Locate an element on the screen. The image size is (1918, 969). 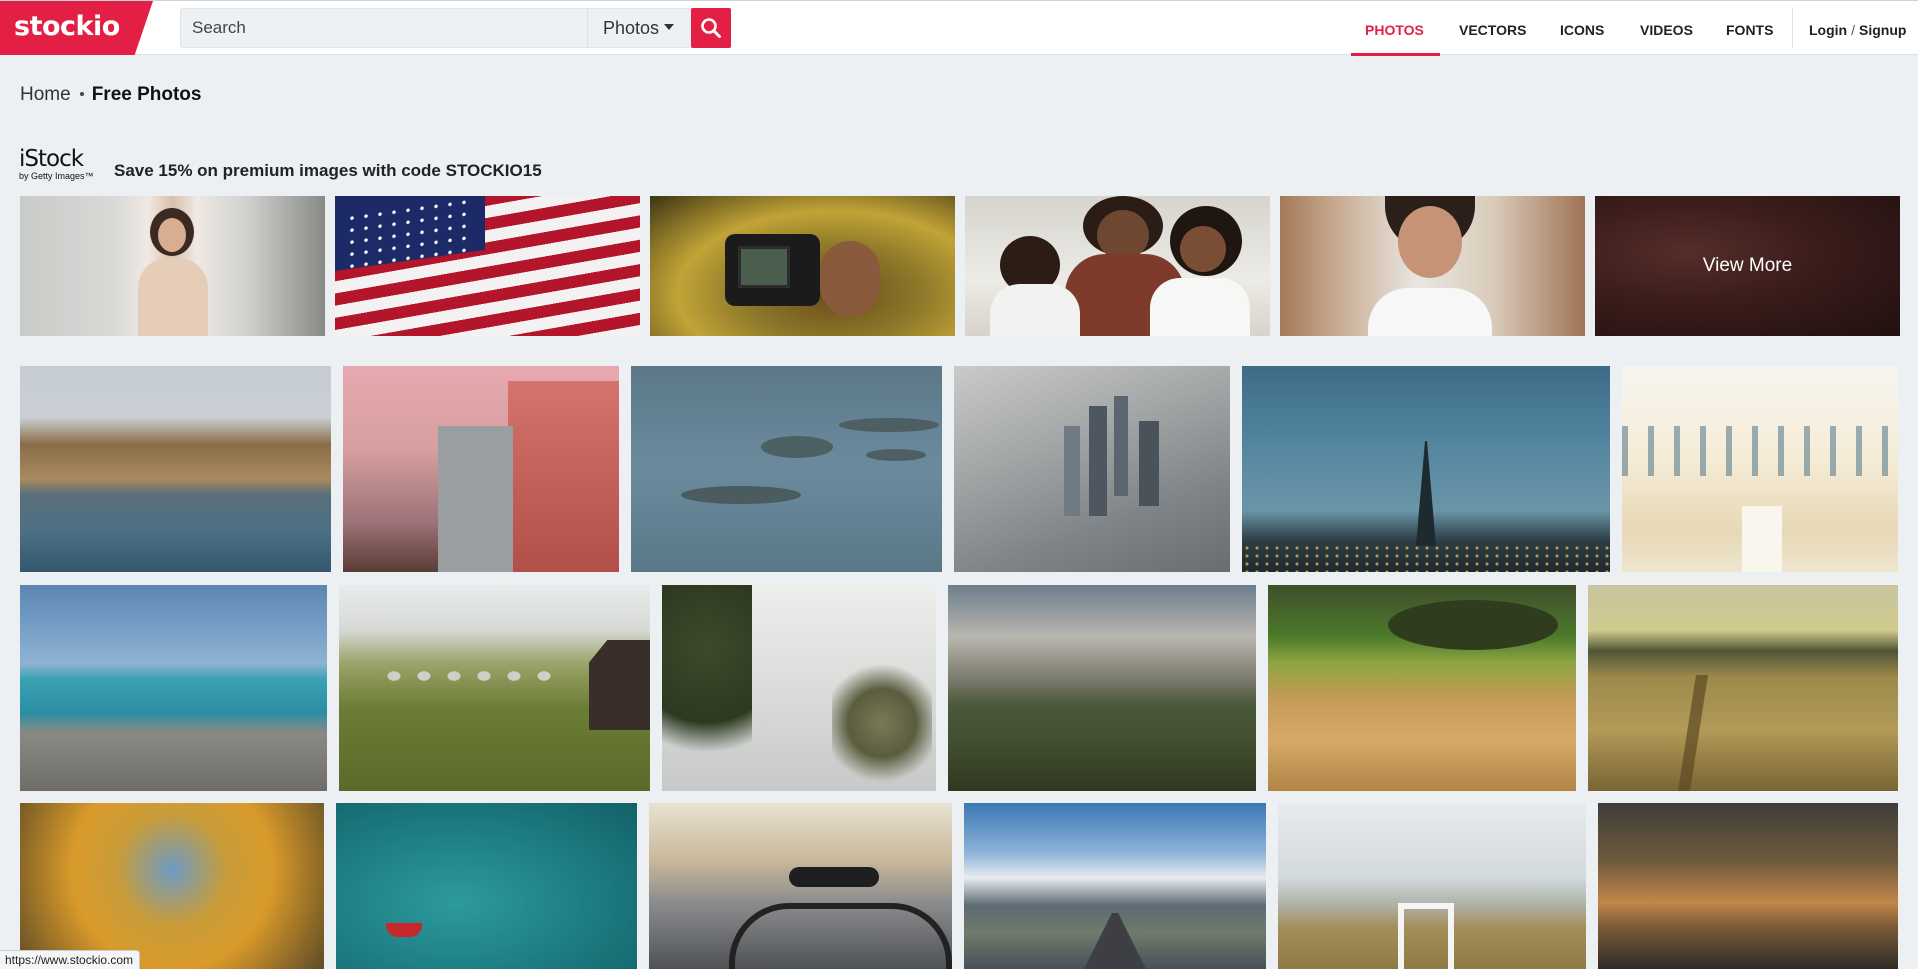
media-type-dropdown: Photos is located at coordinates (638, 28).